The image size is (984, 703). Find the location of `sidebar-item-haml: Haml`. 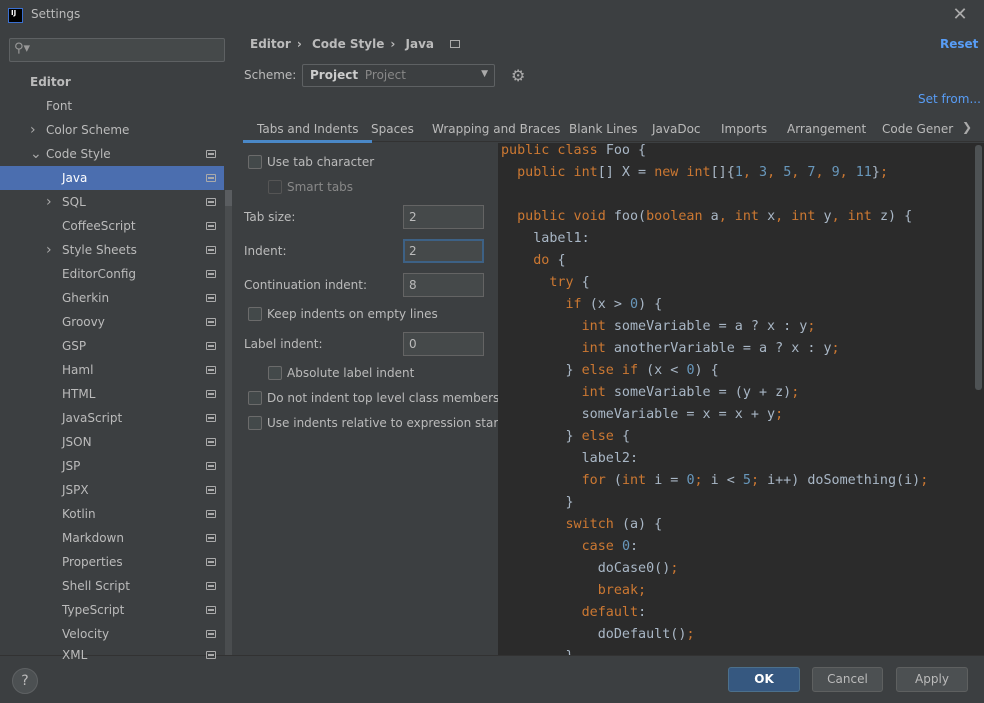

sidebar-item-haml: Haml is located at coordinates (112, 370).